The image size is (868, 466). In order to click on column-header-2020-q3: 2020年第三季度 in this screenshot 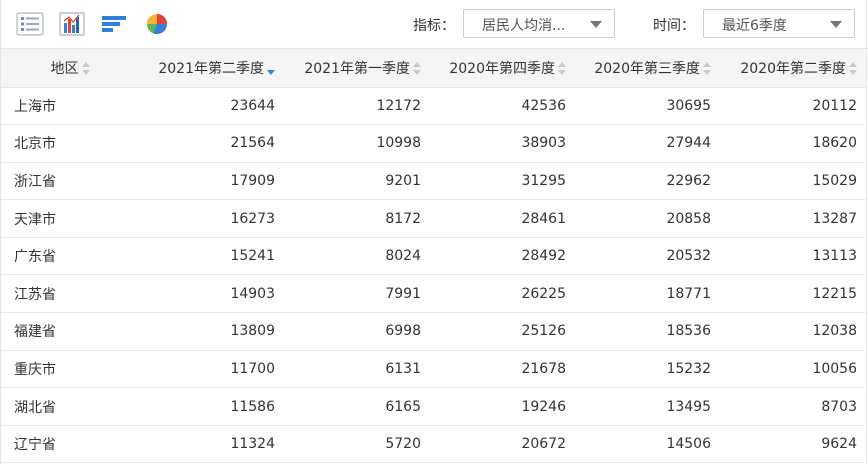, I will do `click(648, 68)`.